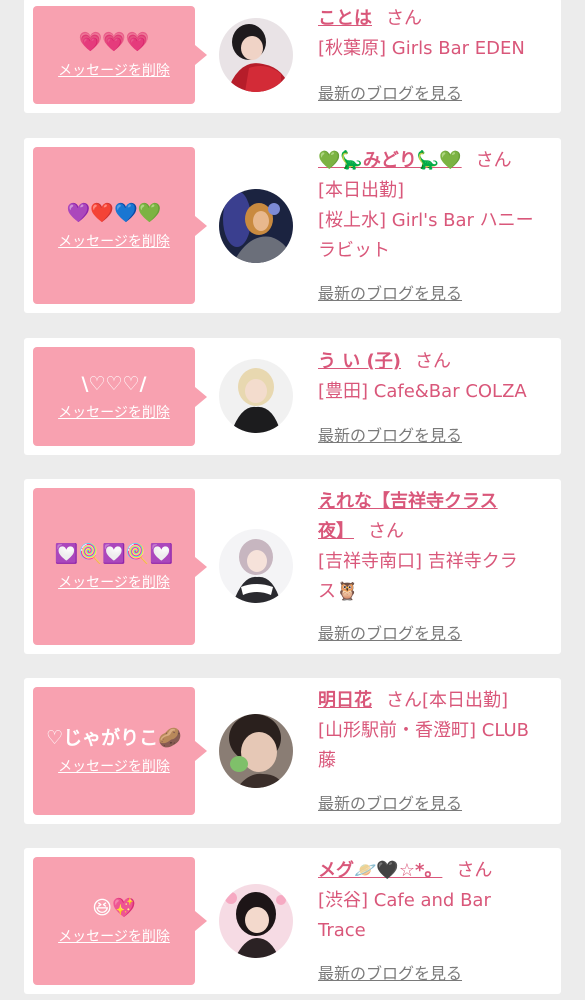 The image size is (585, 1000). Describe the element at coordinates (404, 900) in the screenshot. I see `shop-text: [渋谷] Cafe and Bar` at that location.